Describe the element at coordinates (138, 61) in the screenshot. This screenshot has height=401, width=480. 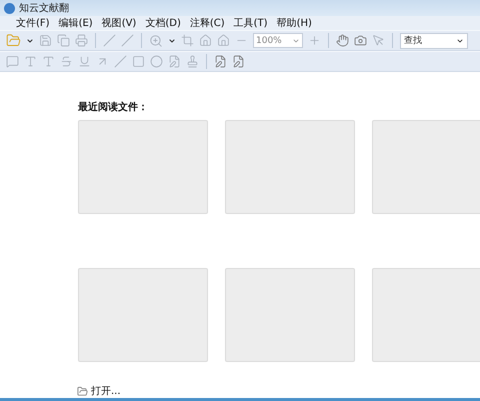
I see `rectangle-icon` at that location.